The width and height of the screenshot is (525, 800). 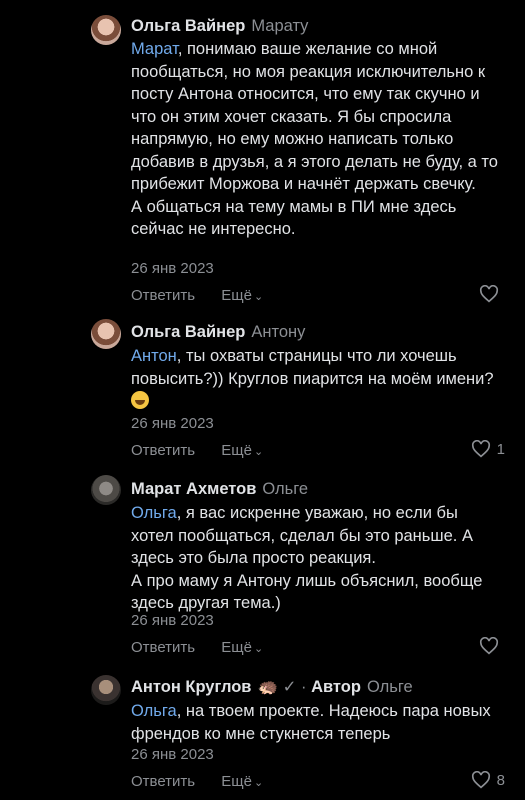 I want to click on mention-link: Антон, so click(x=154, y=356).